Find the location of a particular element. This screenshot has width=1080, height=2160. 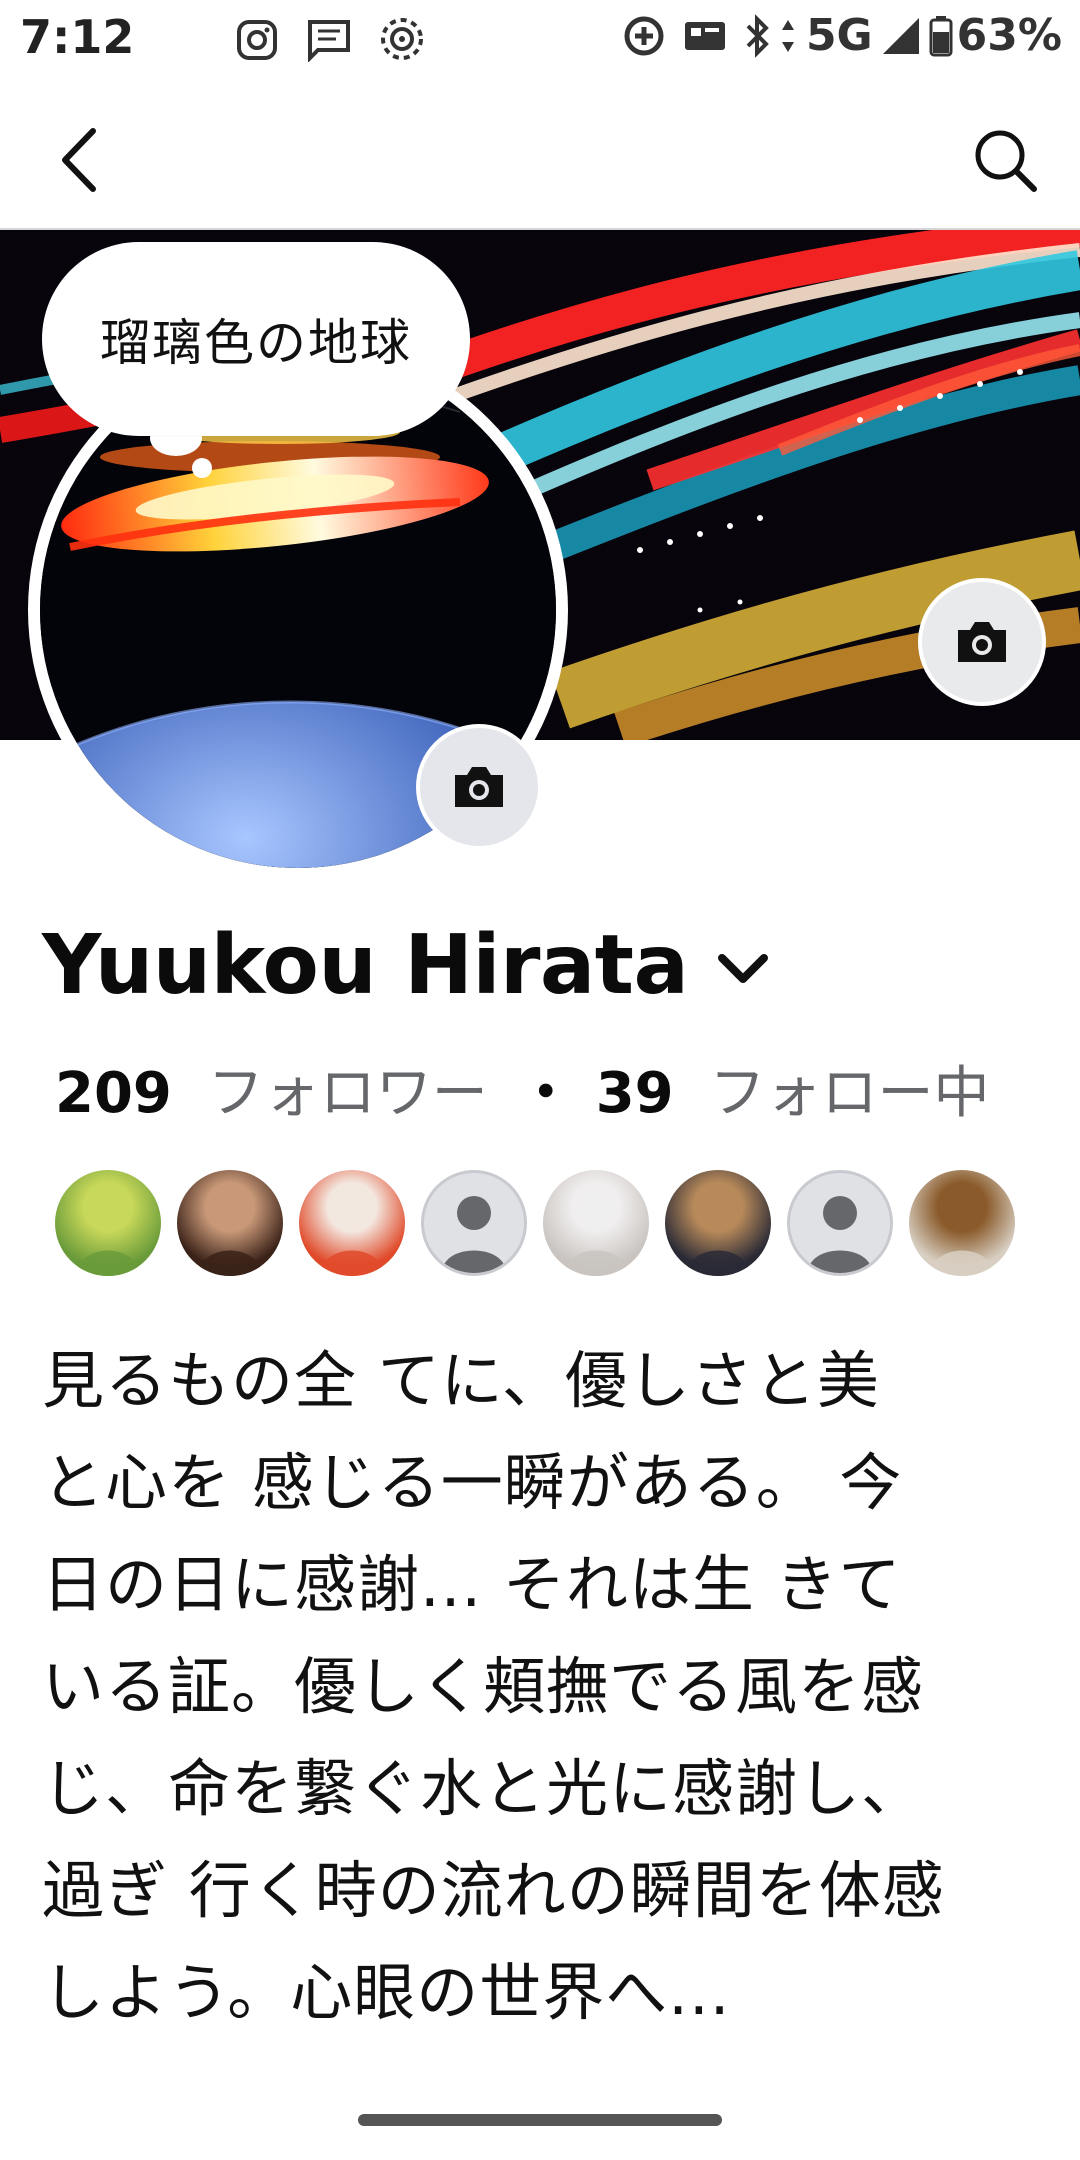

top-app-bar is located at coordinates (540, 155).